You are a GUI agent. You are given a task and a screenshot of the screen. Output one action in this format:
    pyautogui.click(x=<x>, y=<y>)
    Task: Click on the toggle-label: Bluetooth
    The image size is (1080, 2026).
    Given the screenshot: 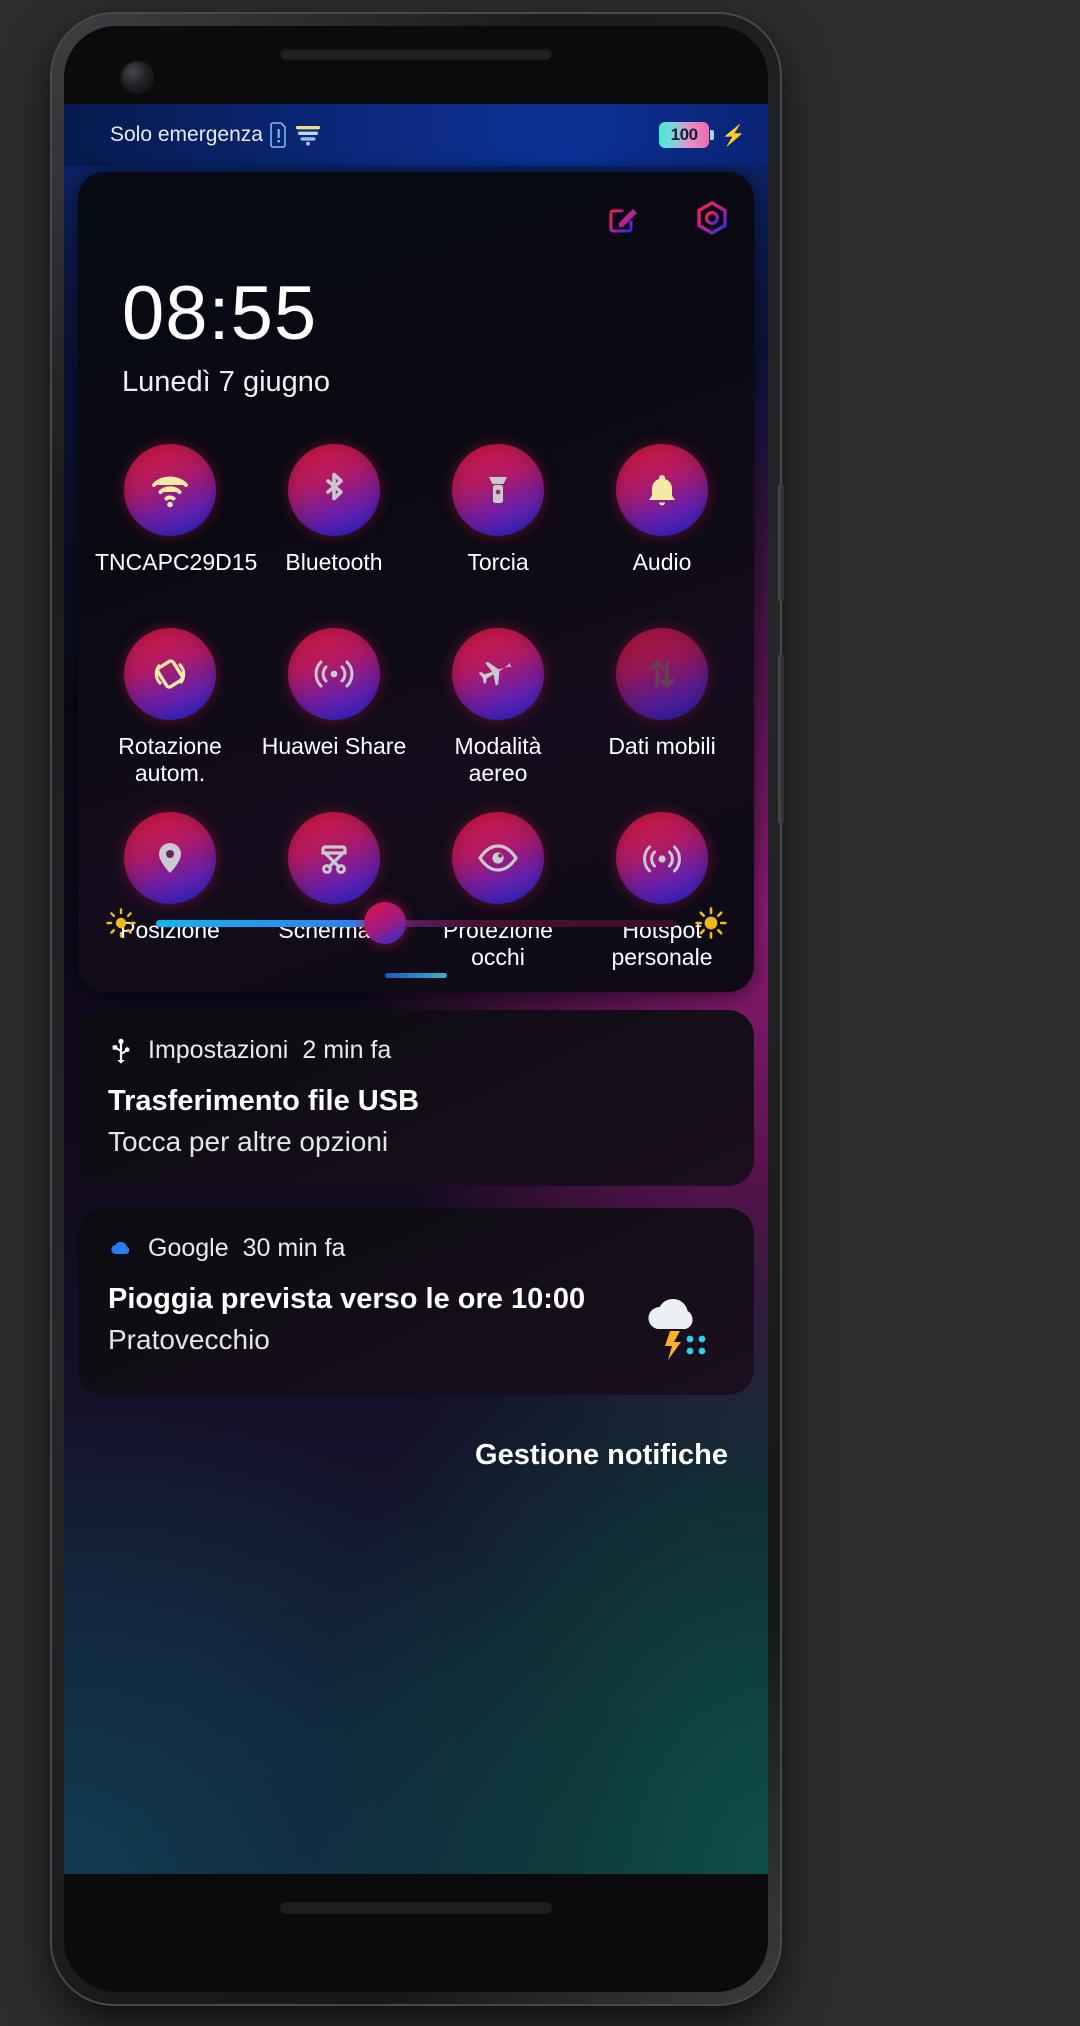 What is the action you would take?
    pyautogui.click(x=334, y=562)
    